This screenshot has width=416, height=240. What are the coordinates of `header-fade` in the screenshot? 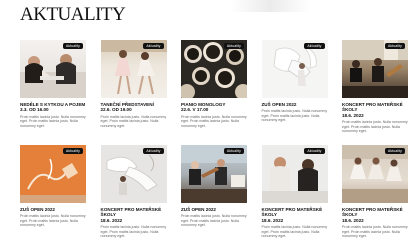 It's located at (270, 6).